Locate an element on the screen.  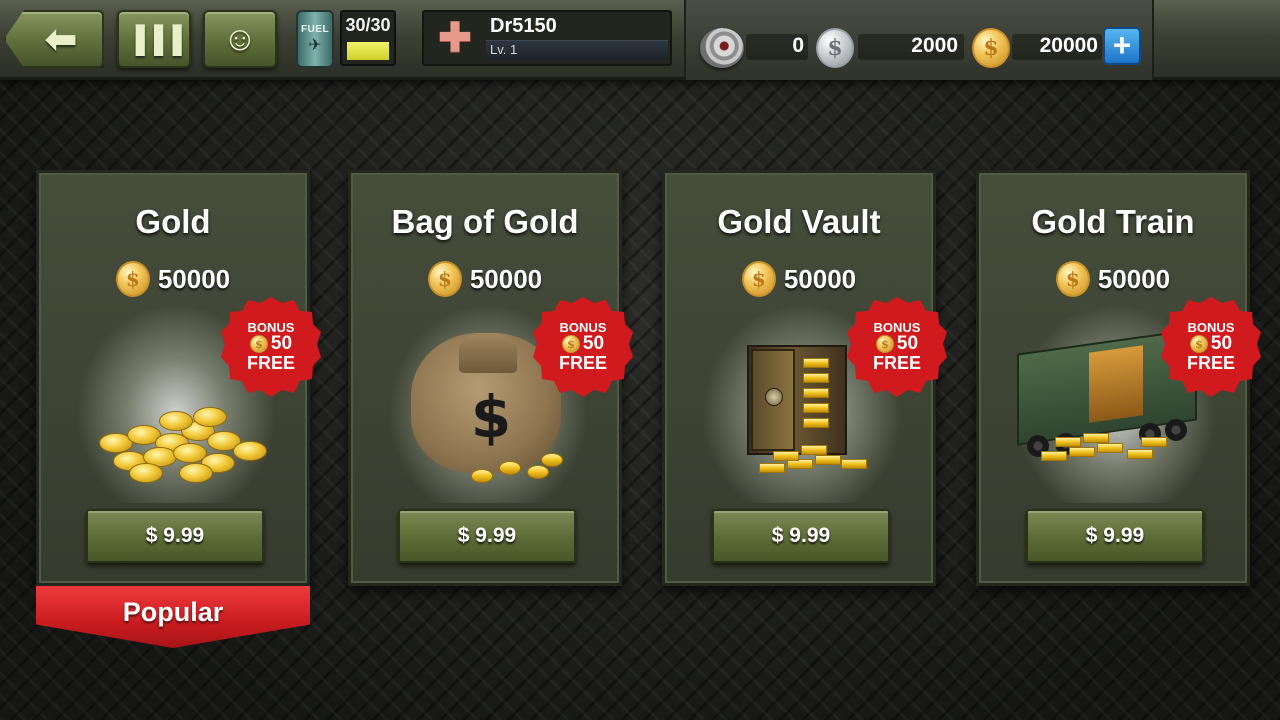
friends-button: ☺ is located at coordinates (240, 39).